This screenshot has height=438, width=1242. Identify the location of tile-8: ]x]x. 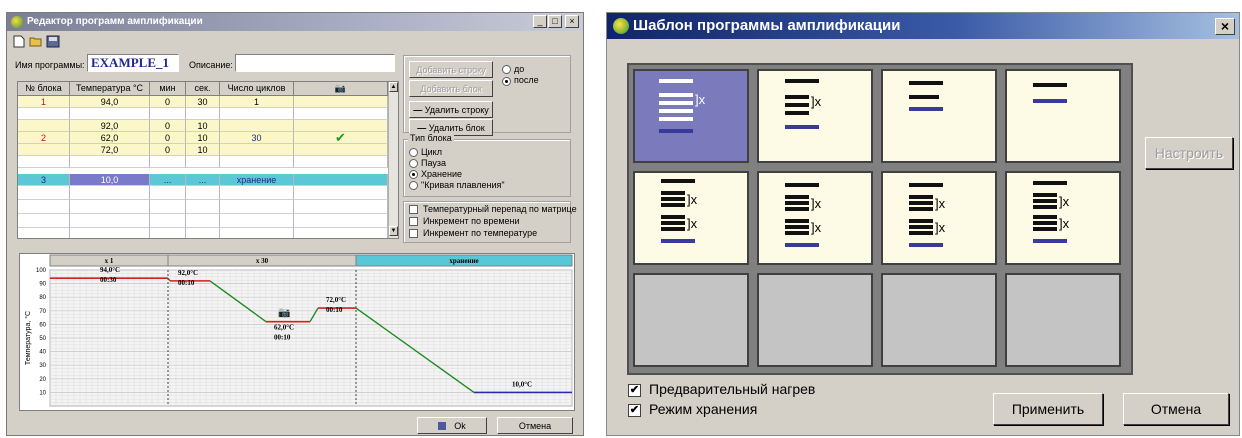
(1063, 218).